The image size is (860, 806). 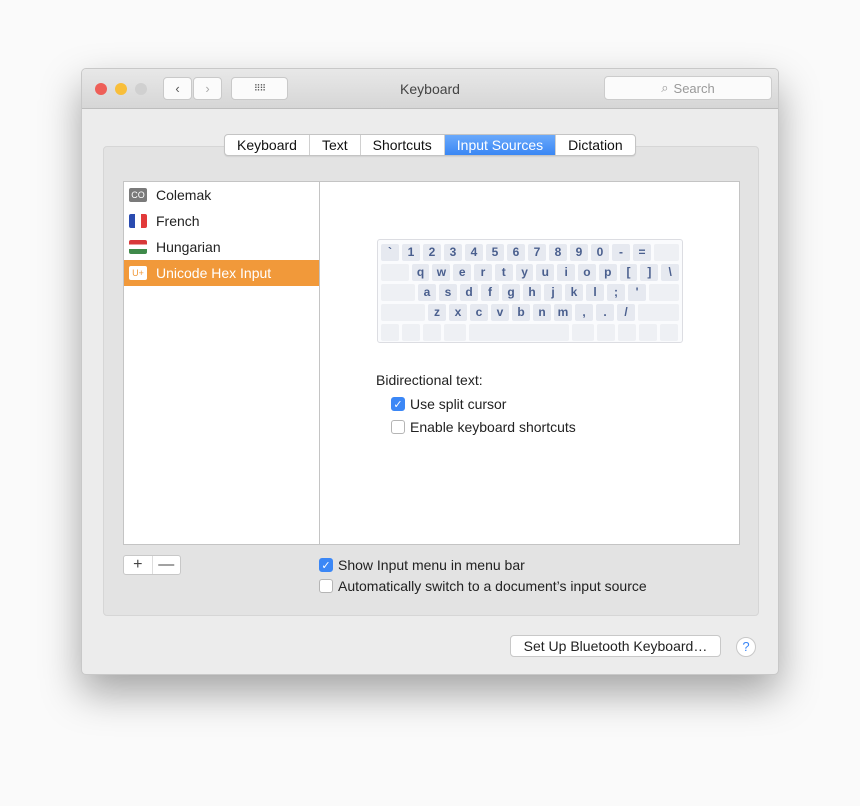 What do you see at coordinates (495, 252) in the screenshot?
I see `keyboard-key: 5` at bounding box center [495, 252].